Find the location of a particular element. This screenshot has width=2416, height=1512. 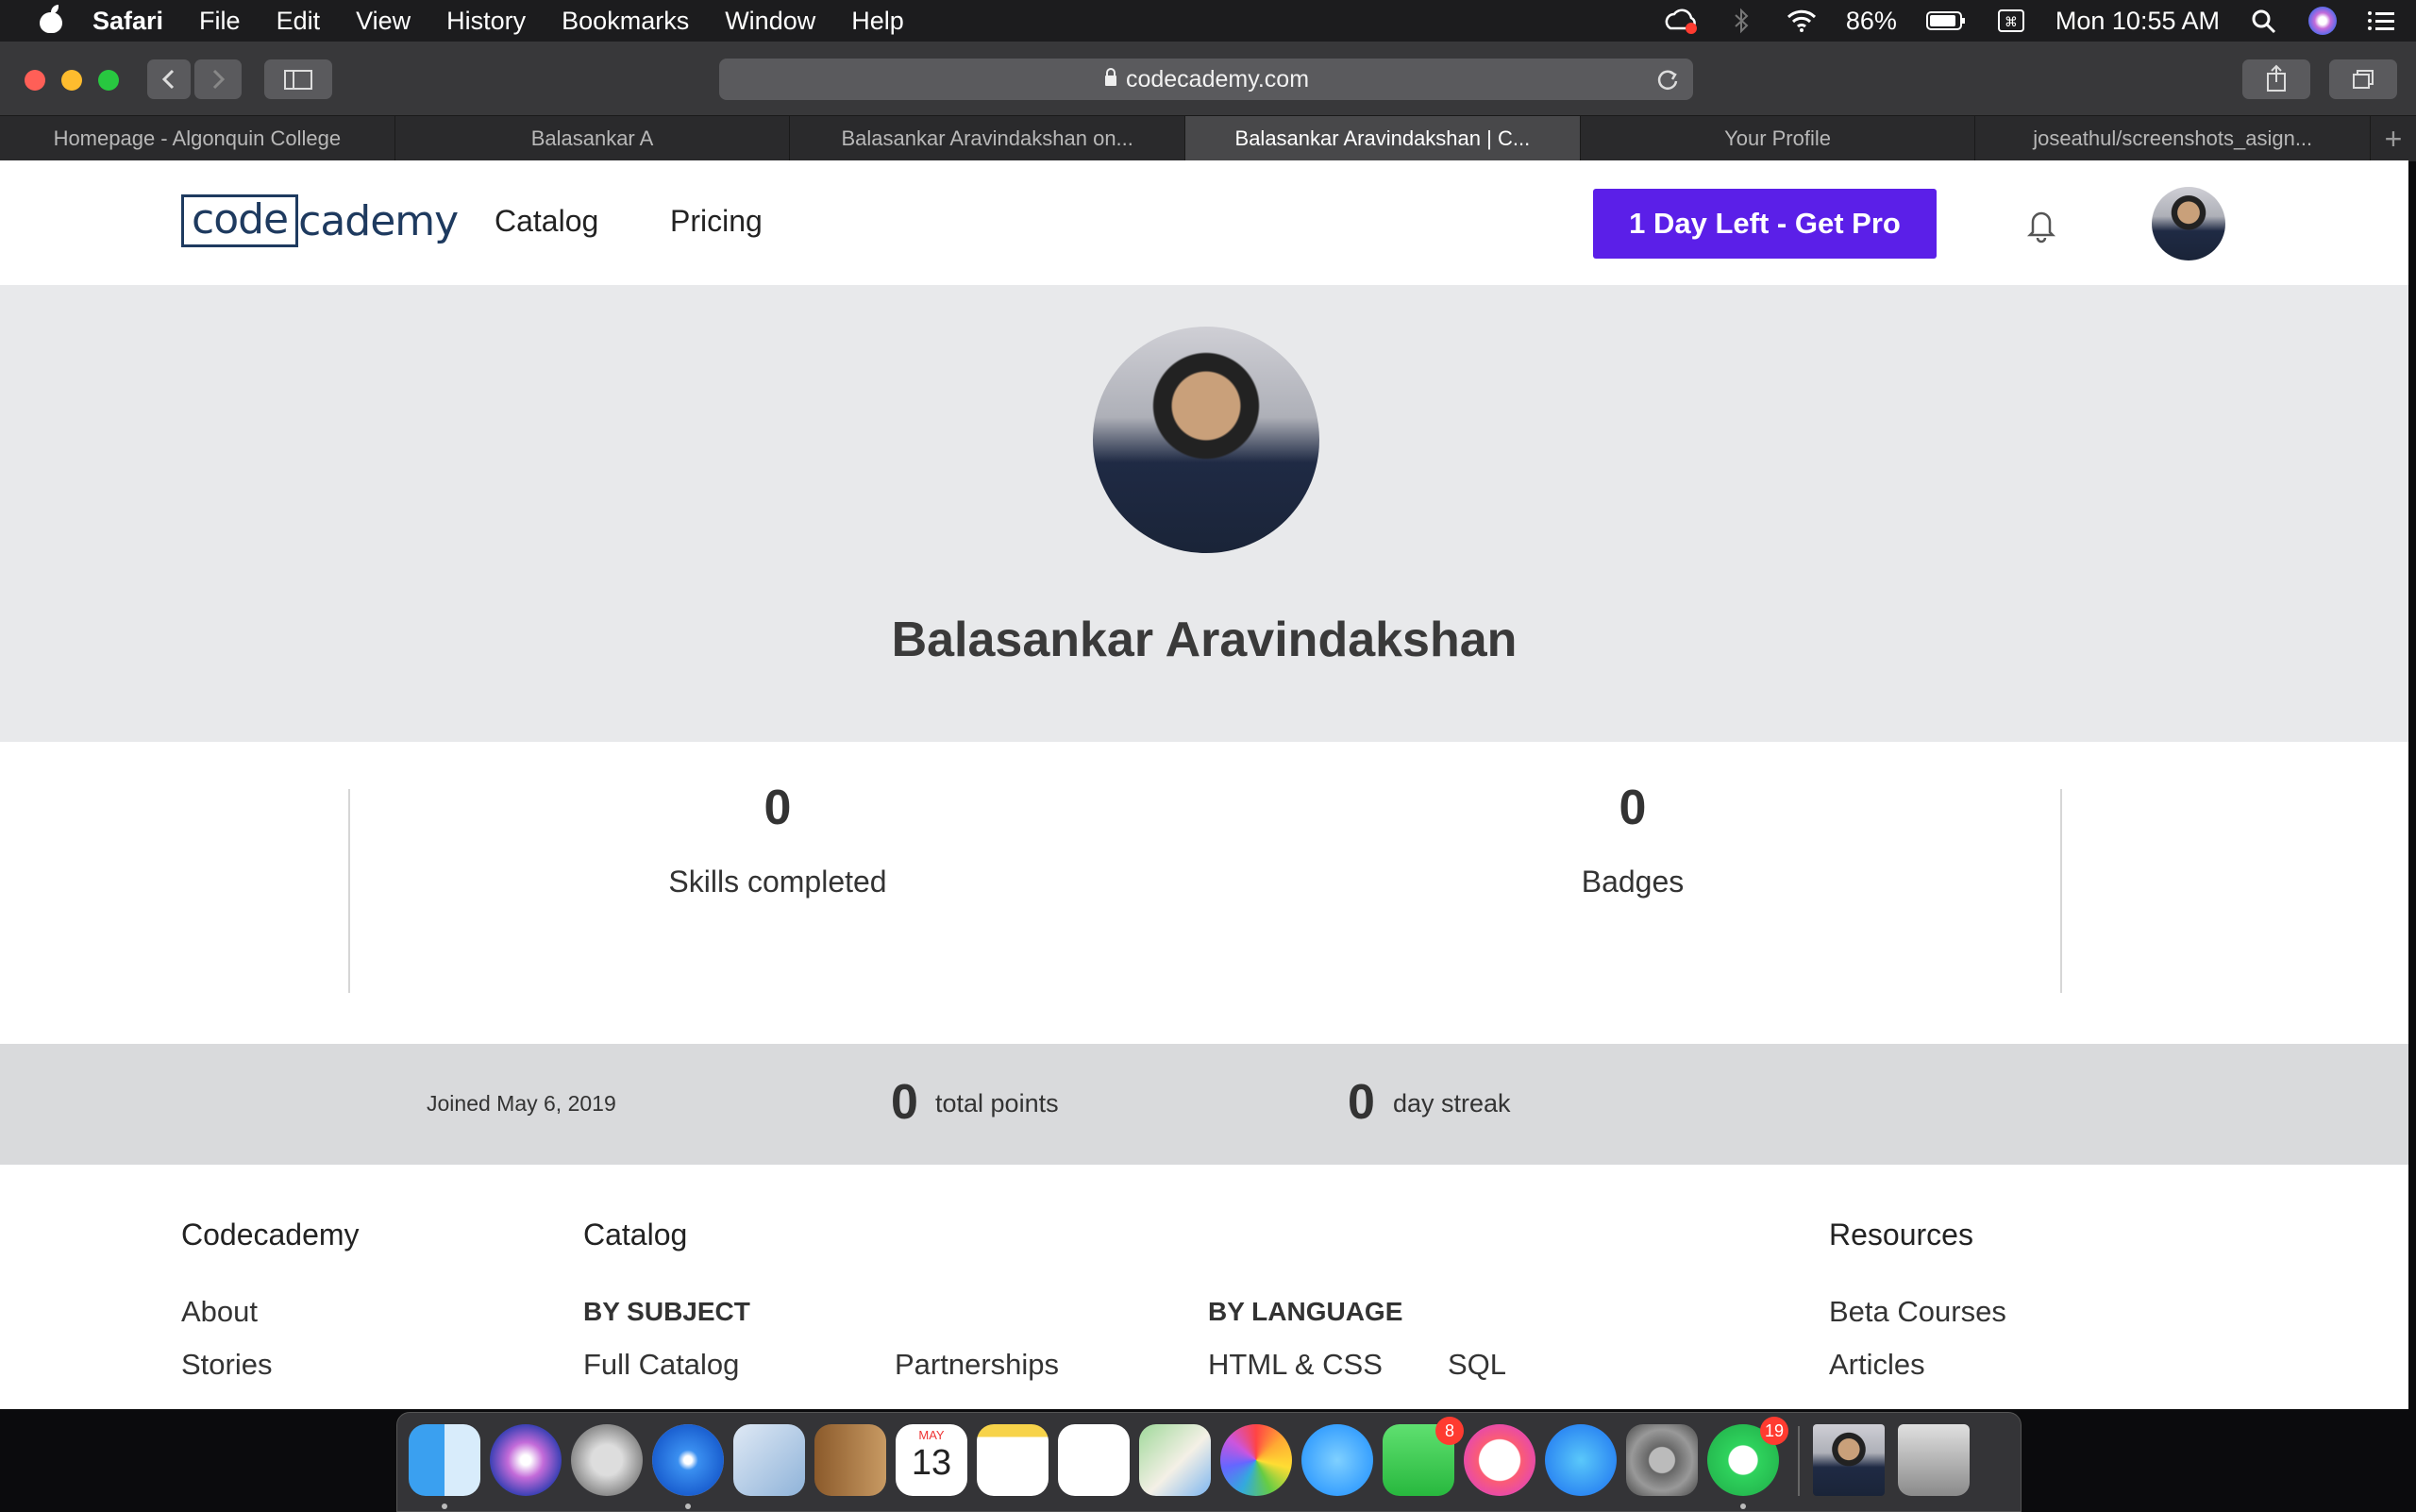

reload-icon is located at coordinates (1667, 82).